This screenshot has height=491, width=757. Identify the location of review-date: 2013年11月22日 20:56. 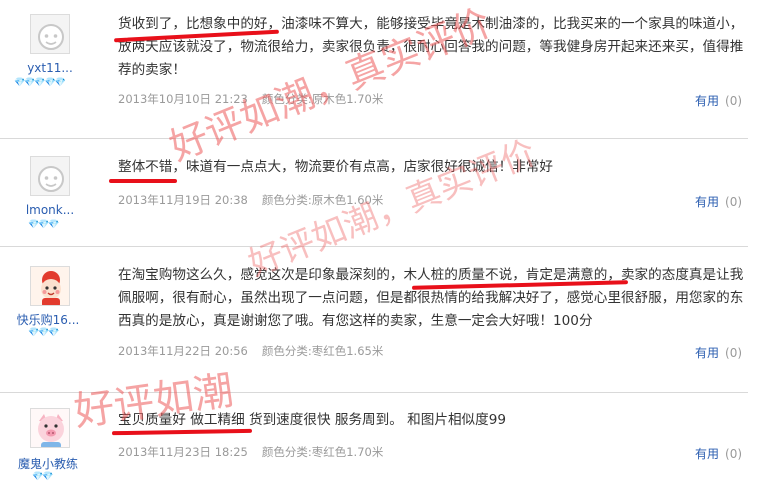
(183, 351).